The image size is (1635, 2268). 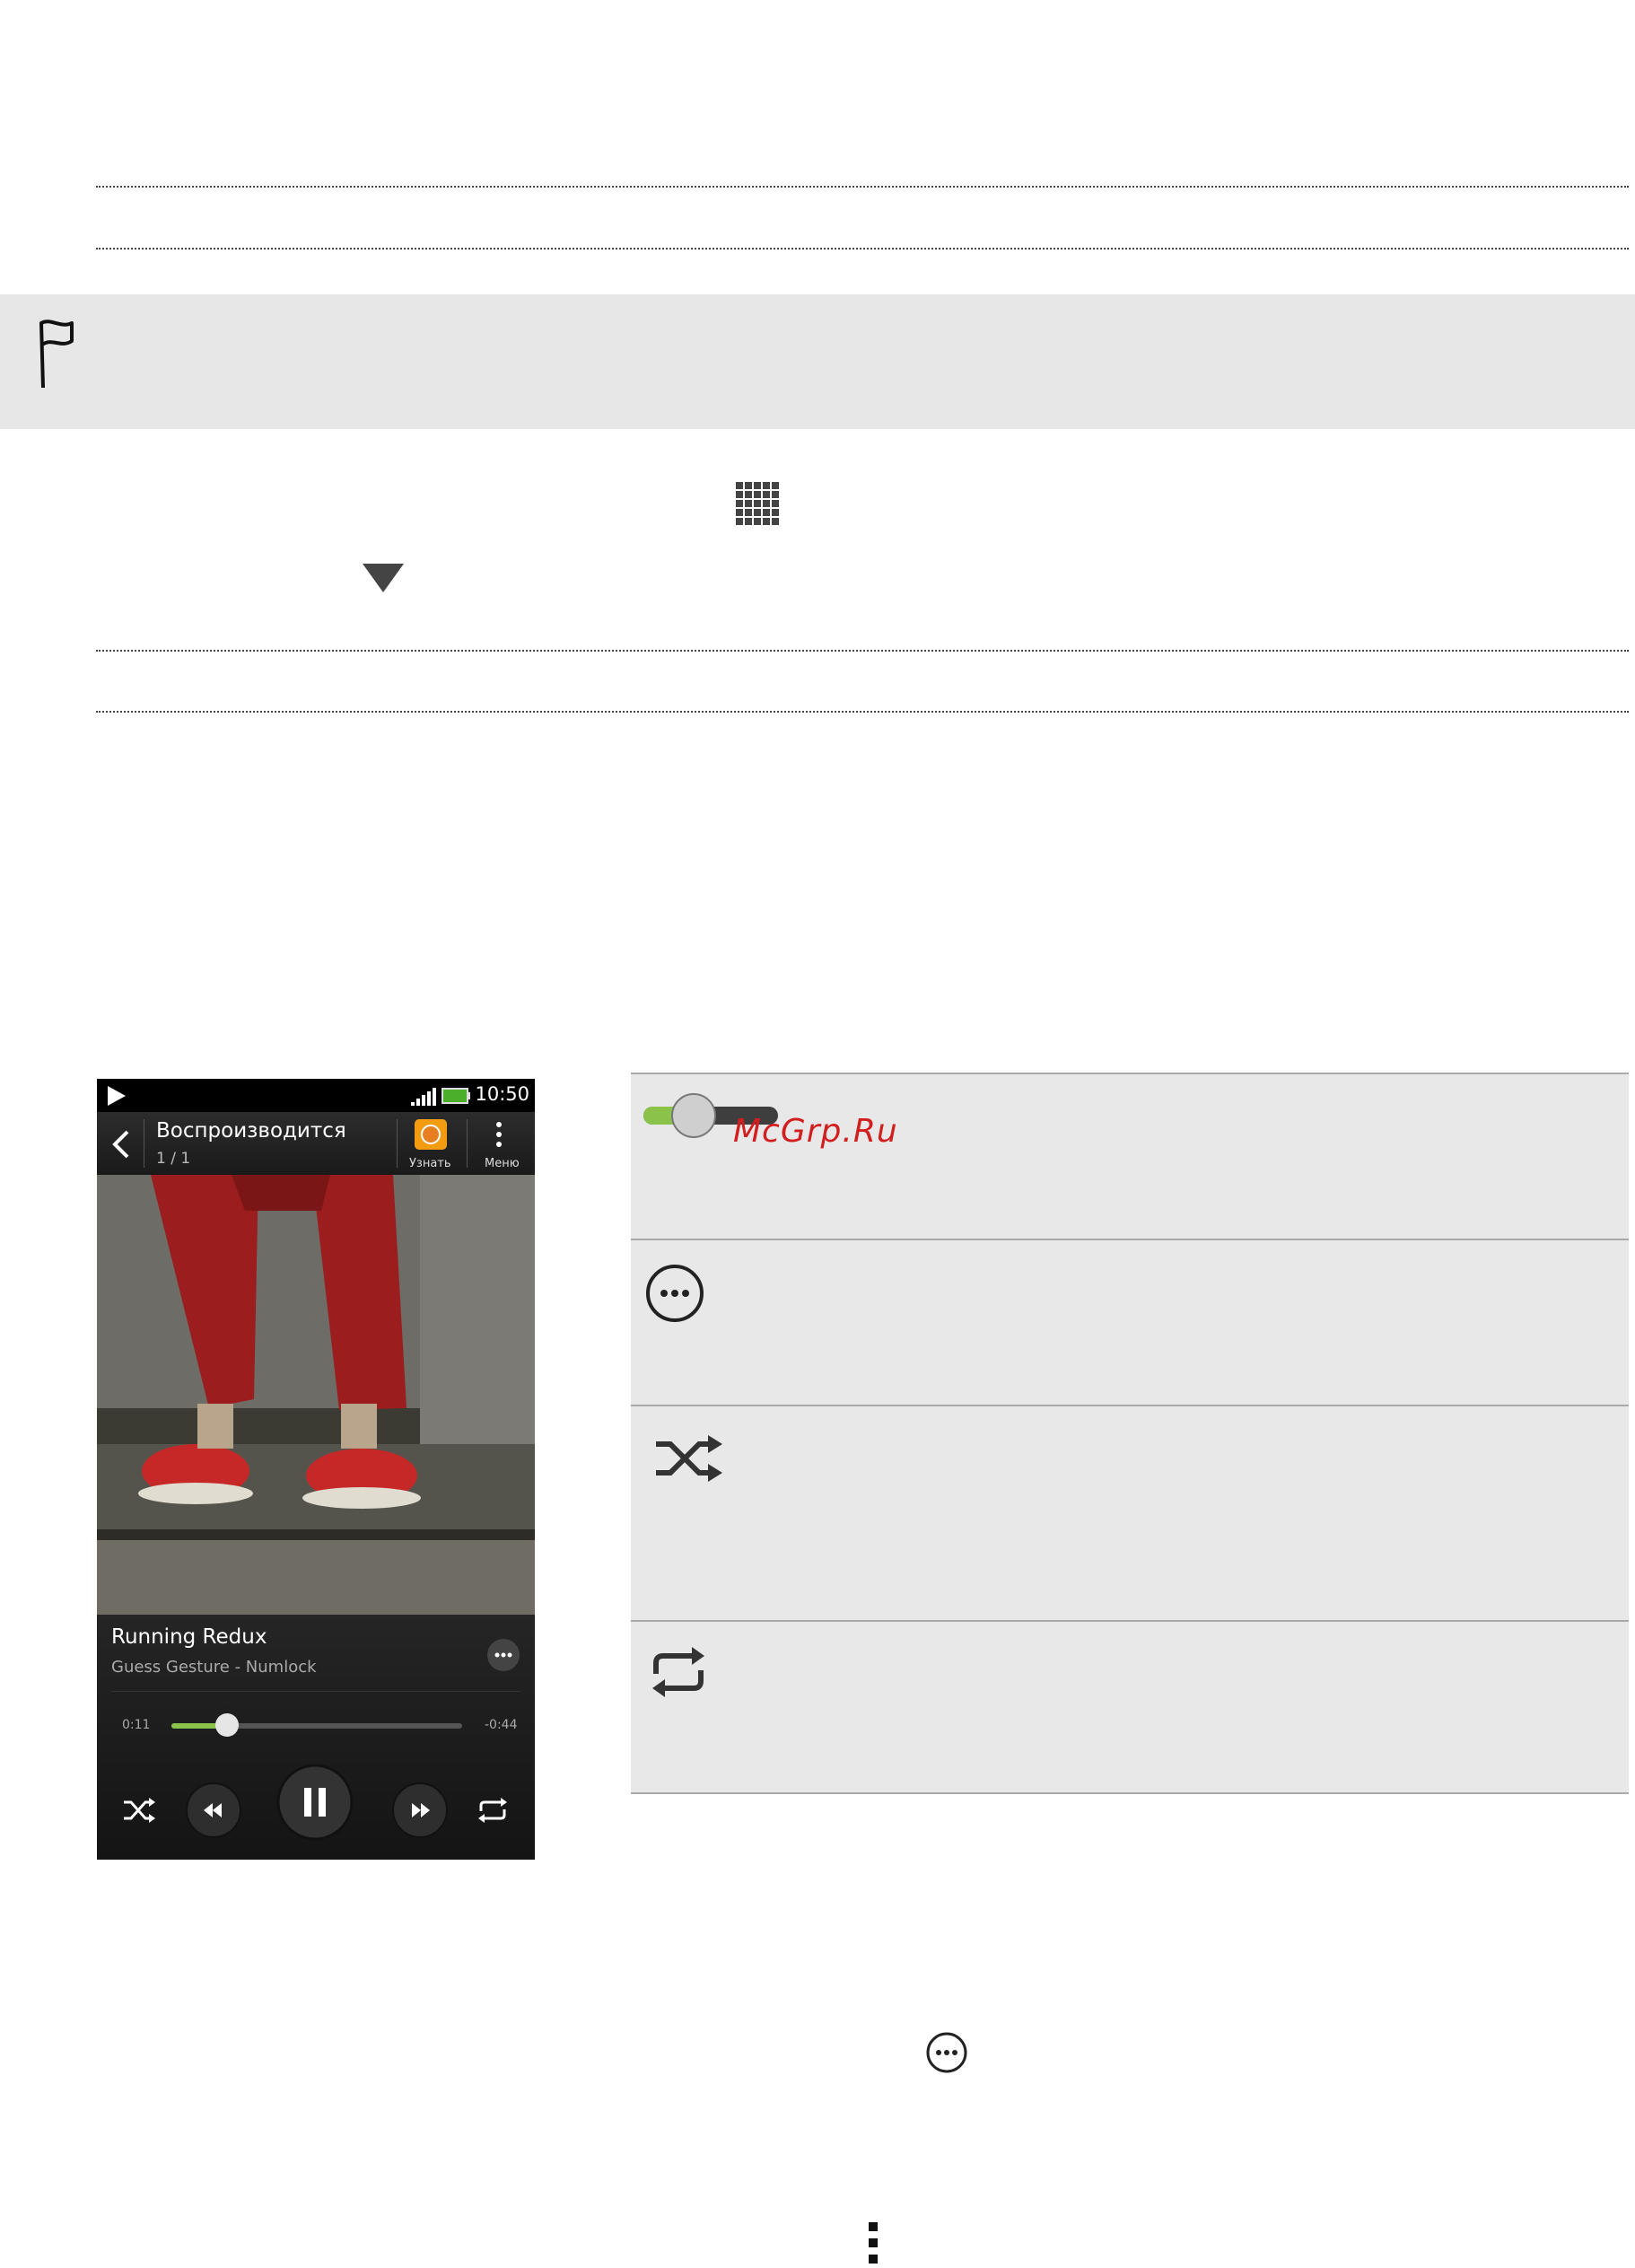 What do you see at coordinates (315, 1802) in the screenshot?
I see `pause-button` at bounding box center [315, 1802].